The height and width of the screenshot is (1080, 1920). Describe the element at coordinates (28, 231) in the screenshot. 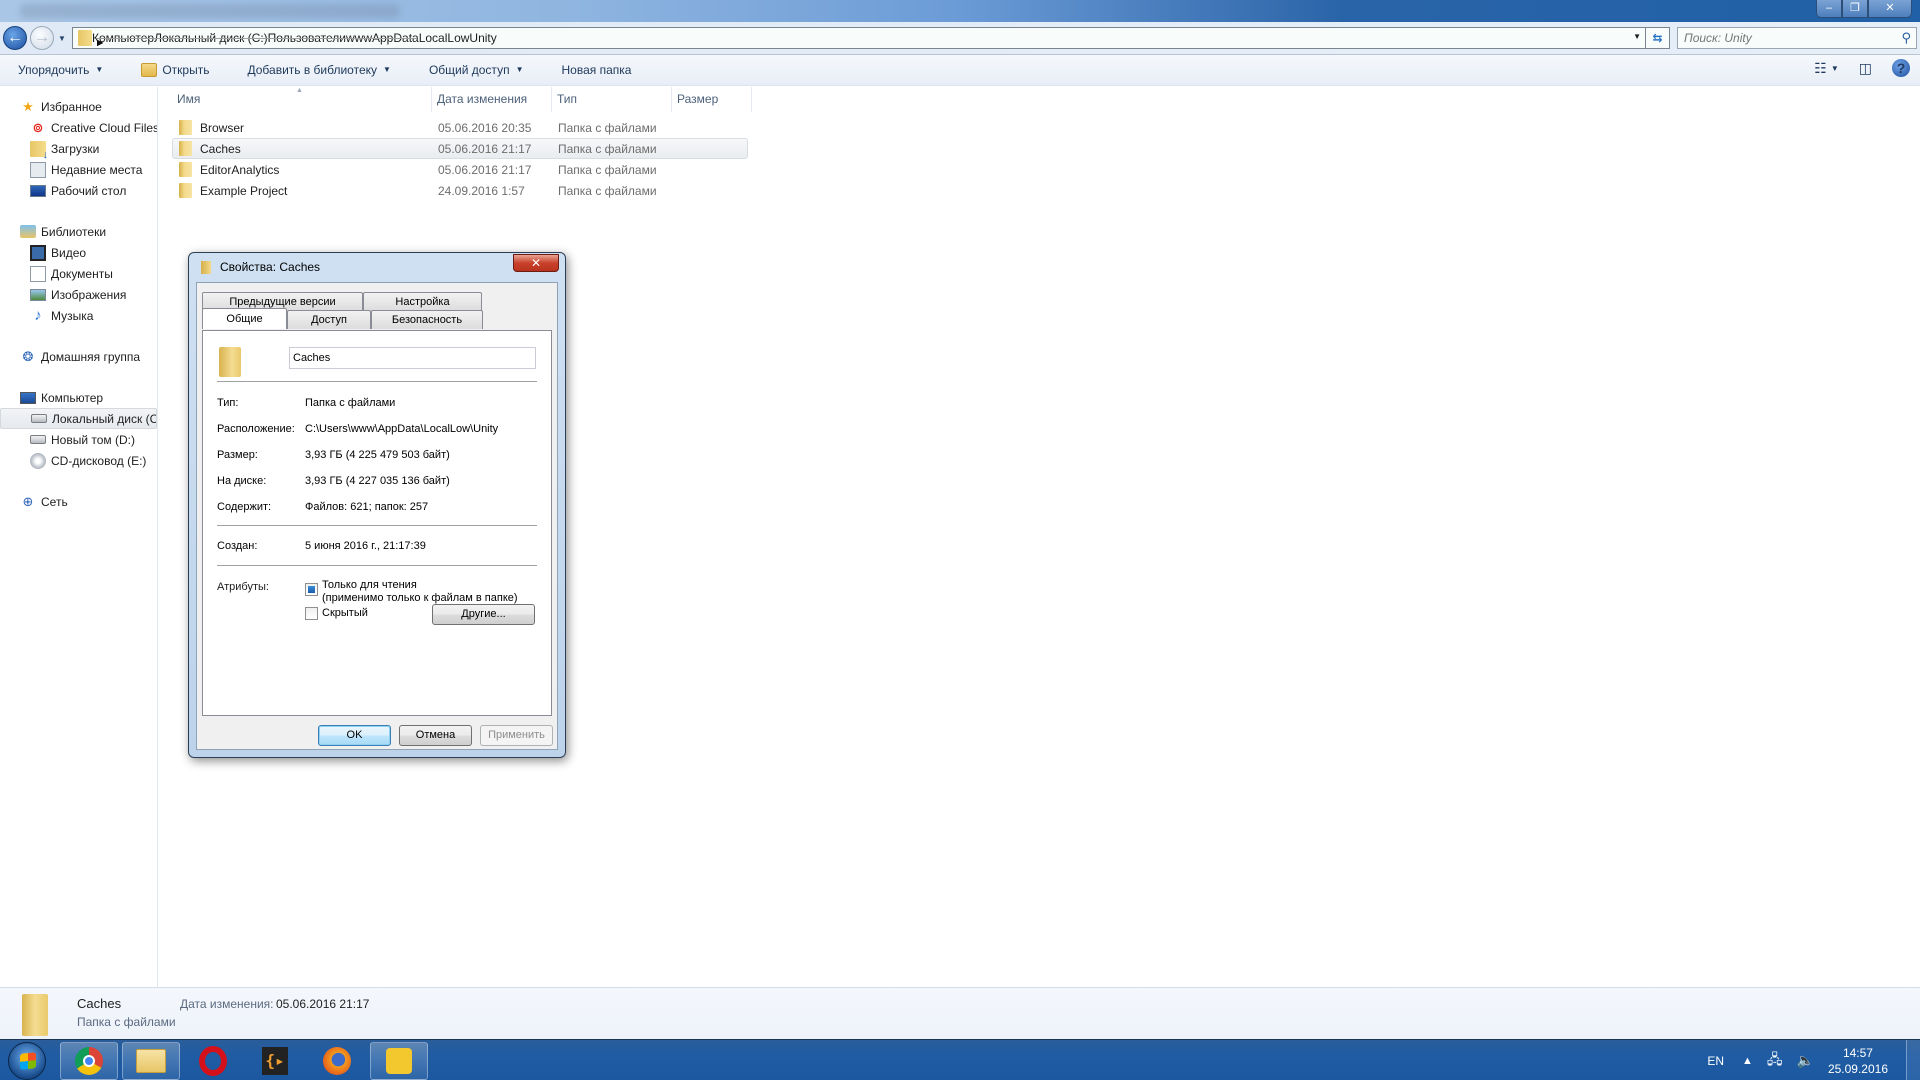

I see `libraries-icon` at that location.